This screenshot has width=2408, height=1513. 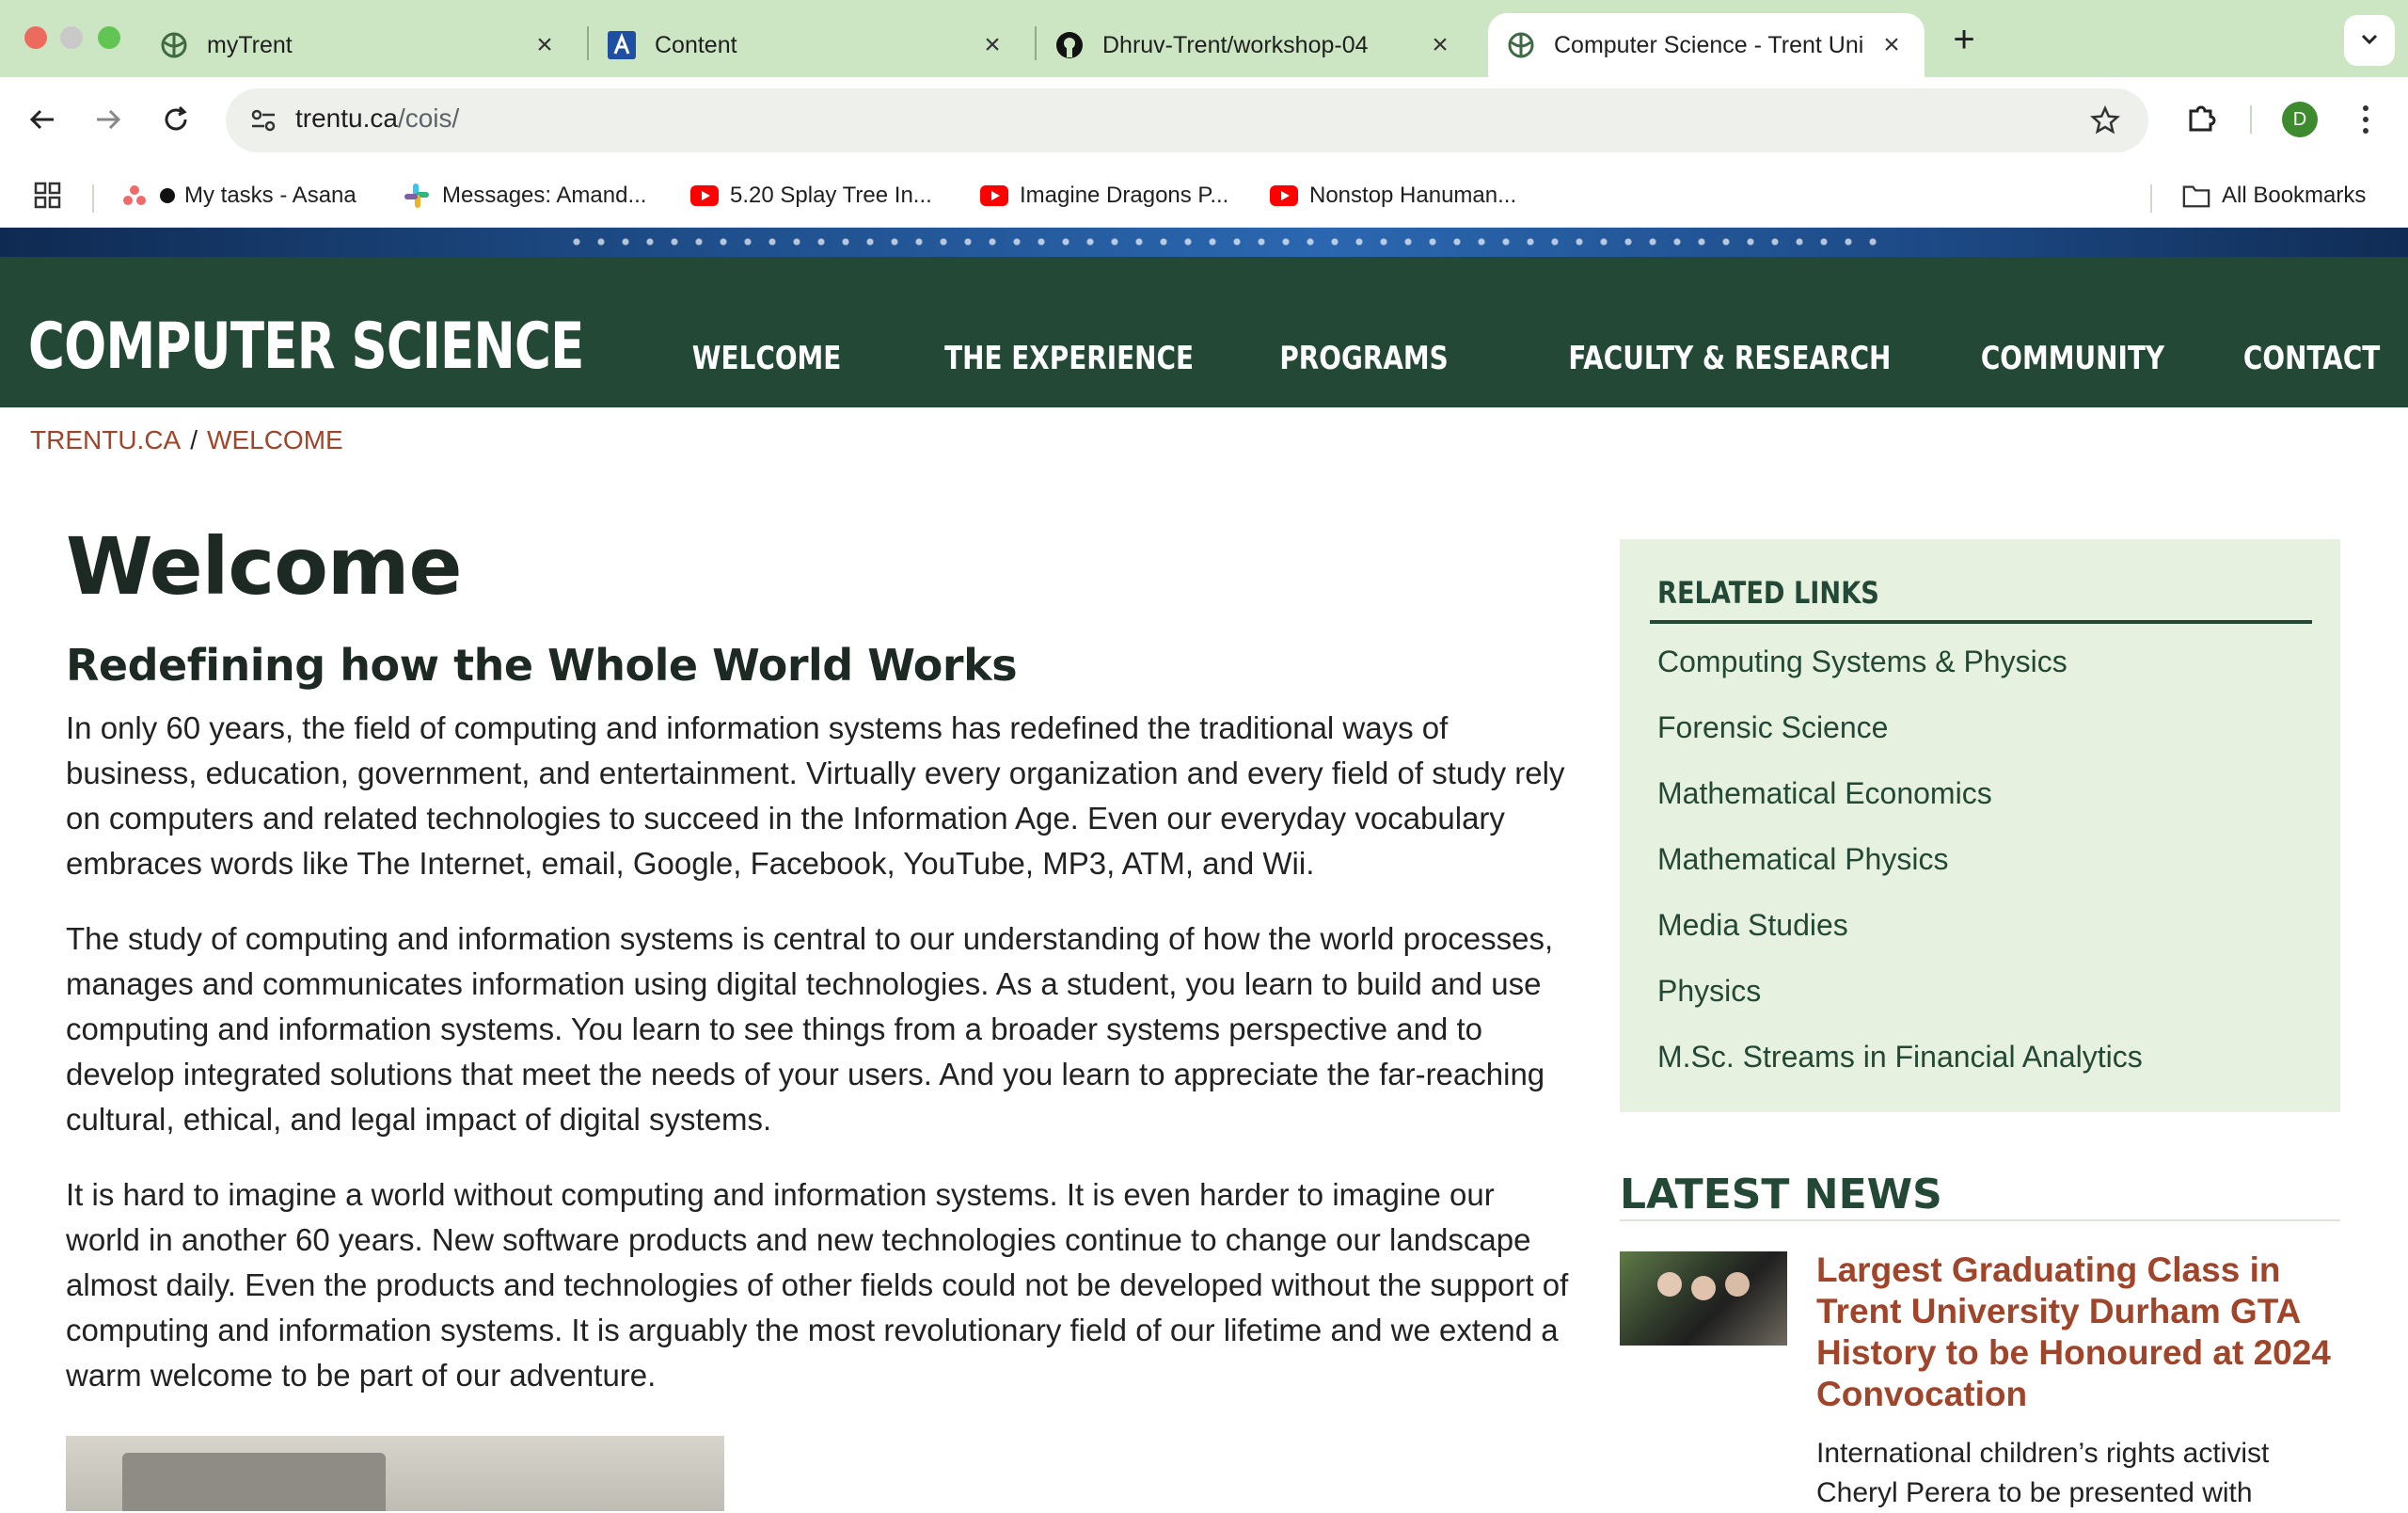 What do you see at coordinates (1187, 120) in the screenshot?
I see `address-bar: trentu.ca/cois/` at bounding box center [1187, 120].